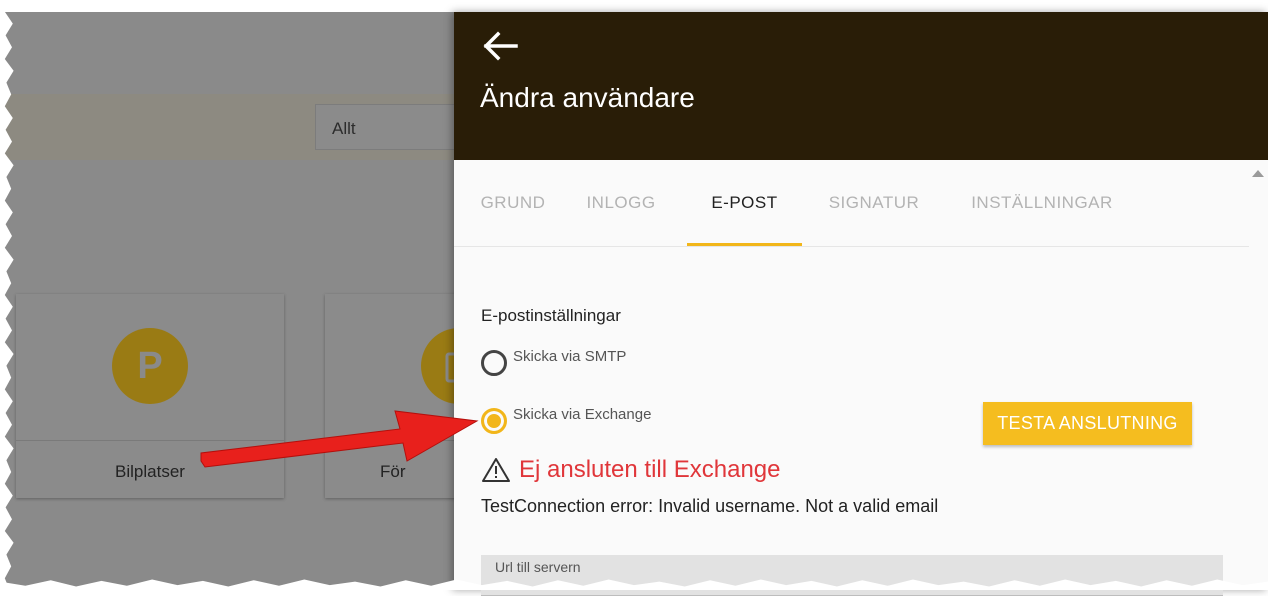 Image resolution: width=1268 pixels, height=596 pixels. Describe the element at coordinates (1087, 423) in the screenshot. I see `test-connection-button: TESTA ANSLUTNING` at that location.